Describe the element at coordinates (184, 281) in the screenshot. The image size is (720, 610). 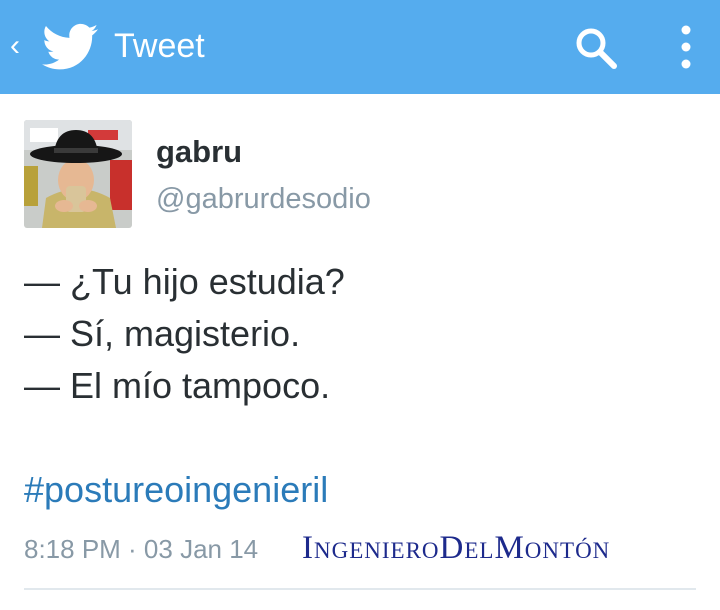
I see `tweet-line: — ¿Tu hijo estudia?` at that location.